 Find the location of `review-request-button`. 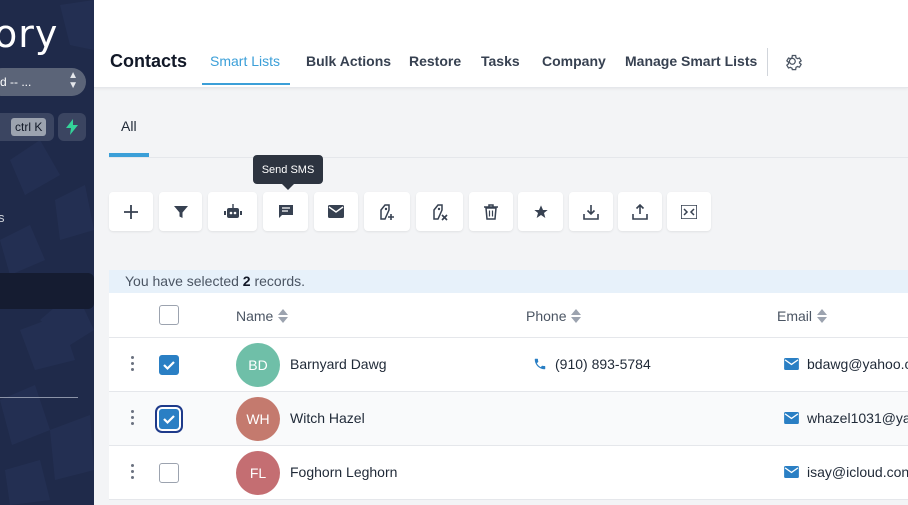

review-request-button is located at coordinates (540, 211).